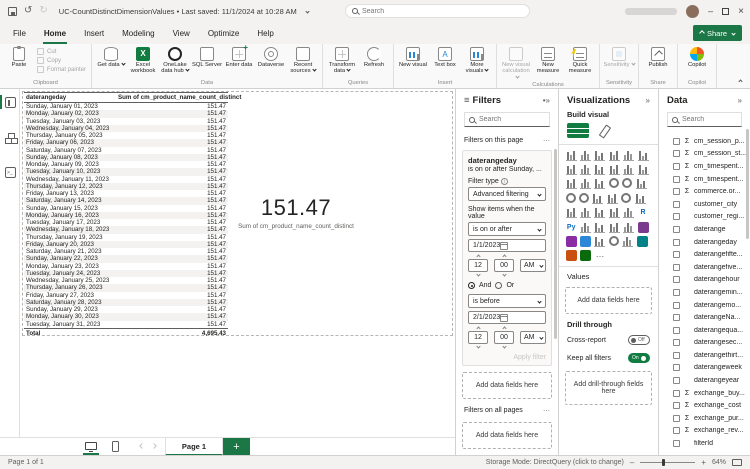  I want to click on field-filterid: filterId, so click(704, 443).